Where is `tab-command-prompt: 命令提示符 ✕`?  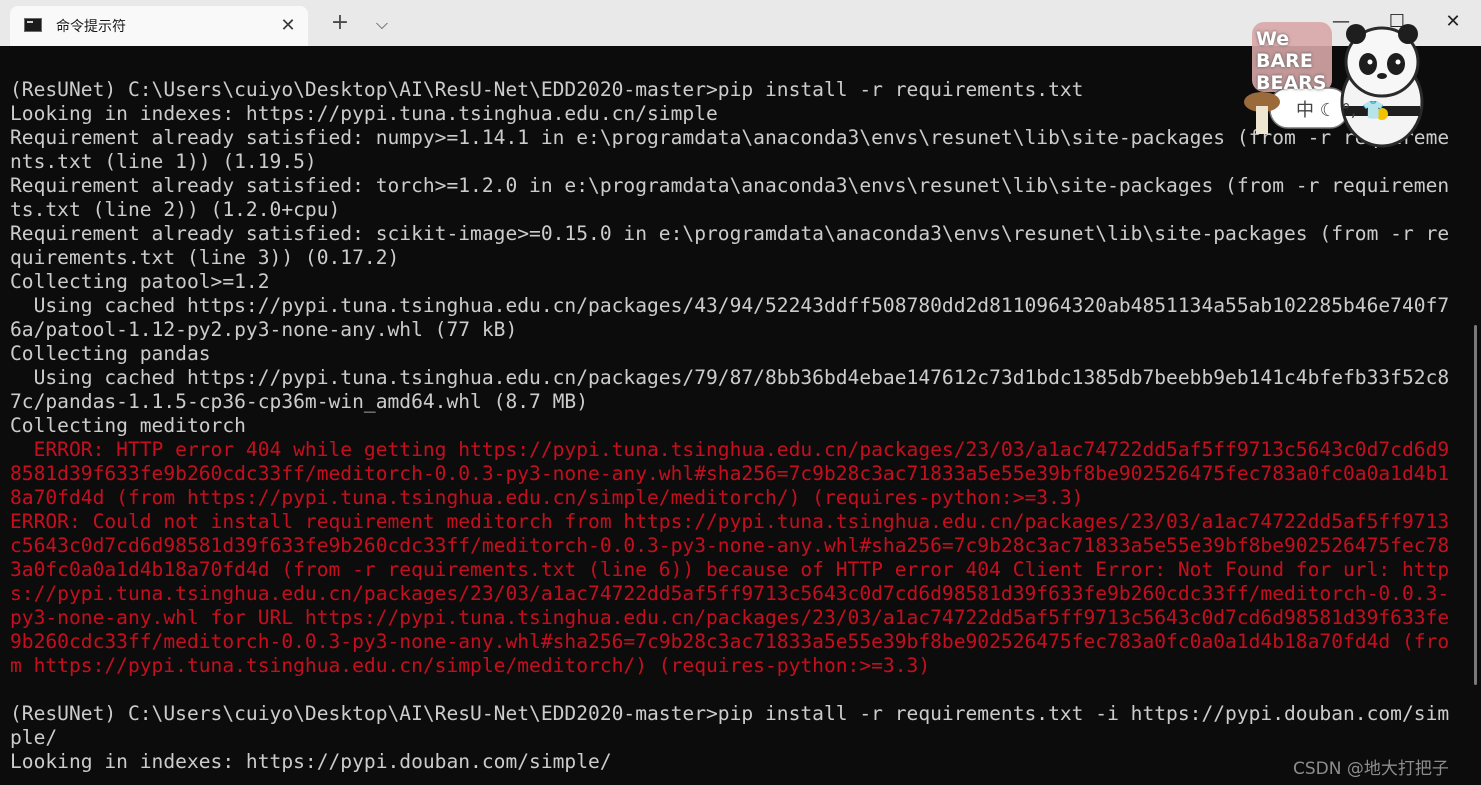
tab-command-prompt: 命令提示符 ✕ is located at coordinates (159, 26).